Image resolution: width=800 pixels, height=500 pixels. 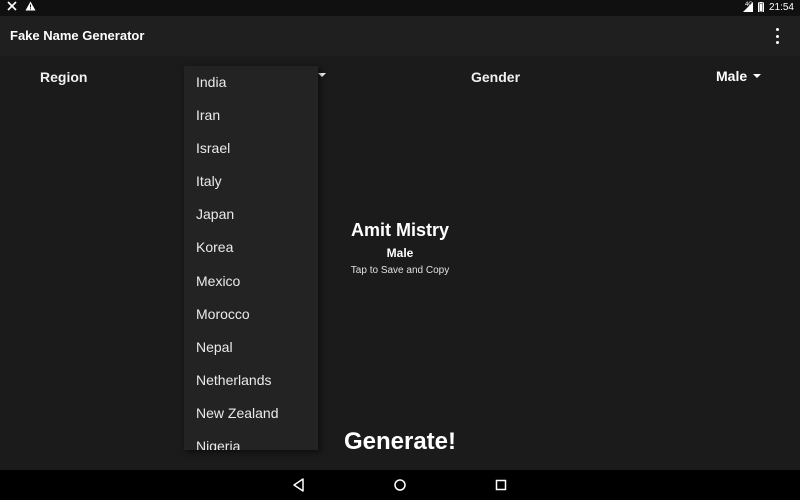 What do you see at coordinates (251, 413) in the screenshot?
I see `region-option: New Zealand` at bounding box center [251, 413].